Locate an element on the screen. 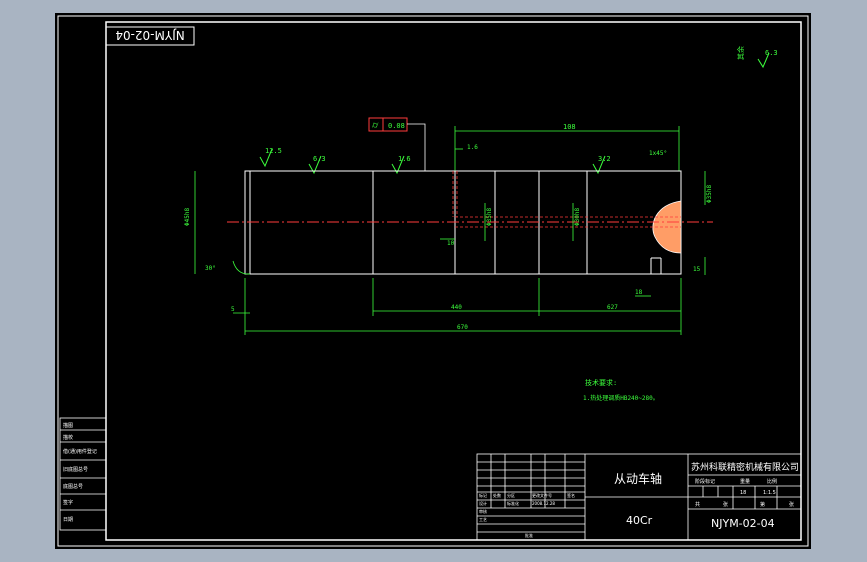 Image resolution: width=867 pixels, height=562 pixels. dim-small-step: 1.6 is located at coordinates (472, 147).